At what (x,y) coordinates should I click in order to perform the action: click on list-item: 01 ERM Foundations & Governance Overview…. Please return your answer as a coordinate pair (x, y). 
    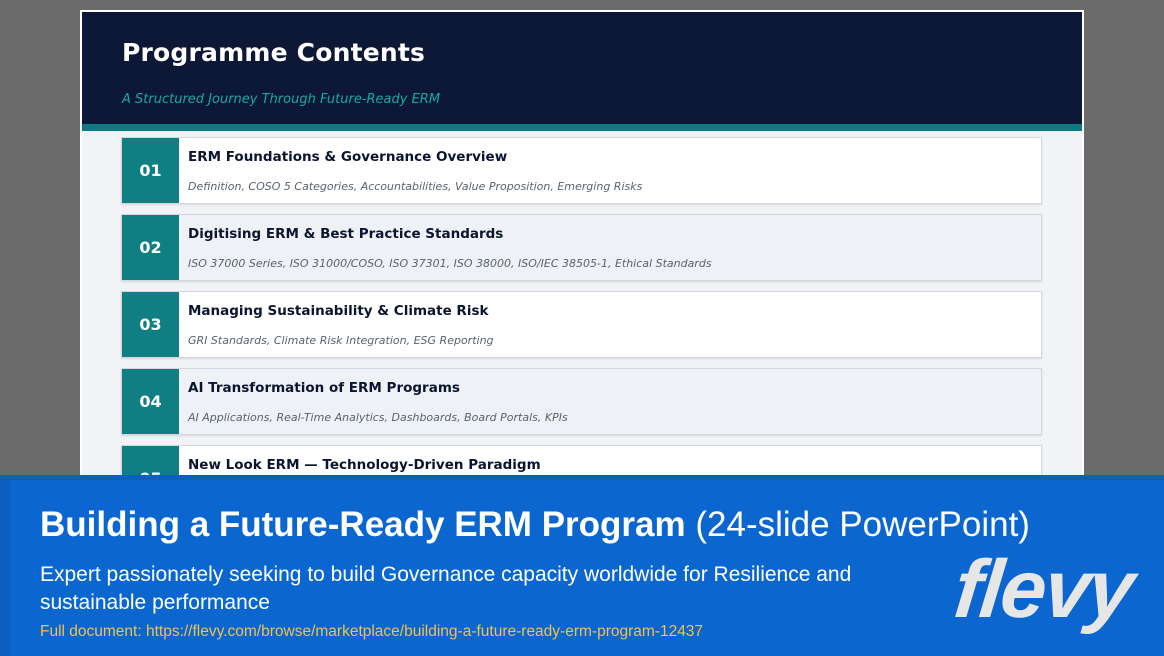
    Looking at the image, I should click on (581, 170).